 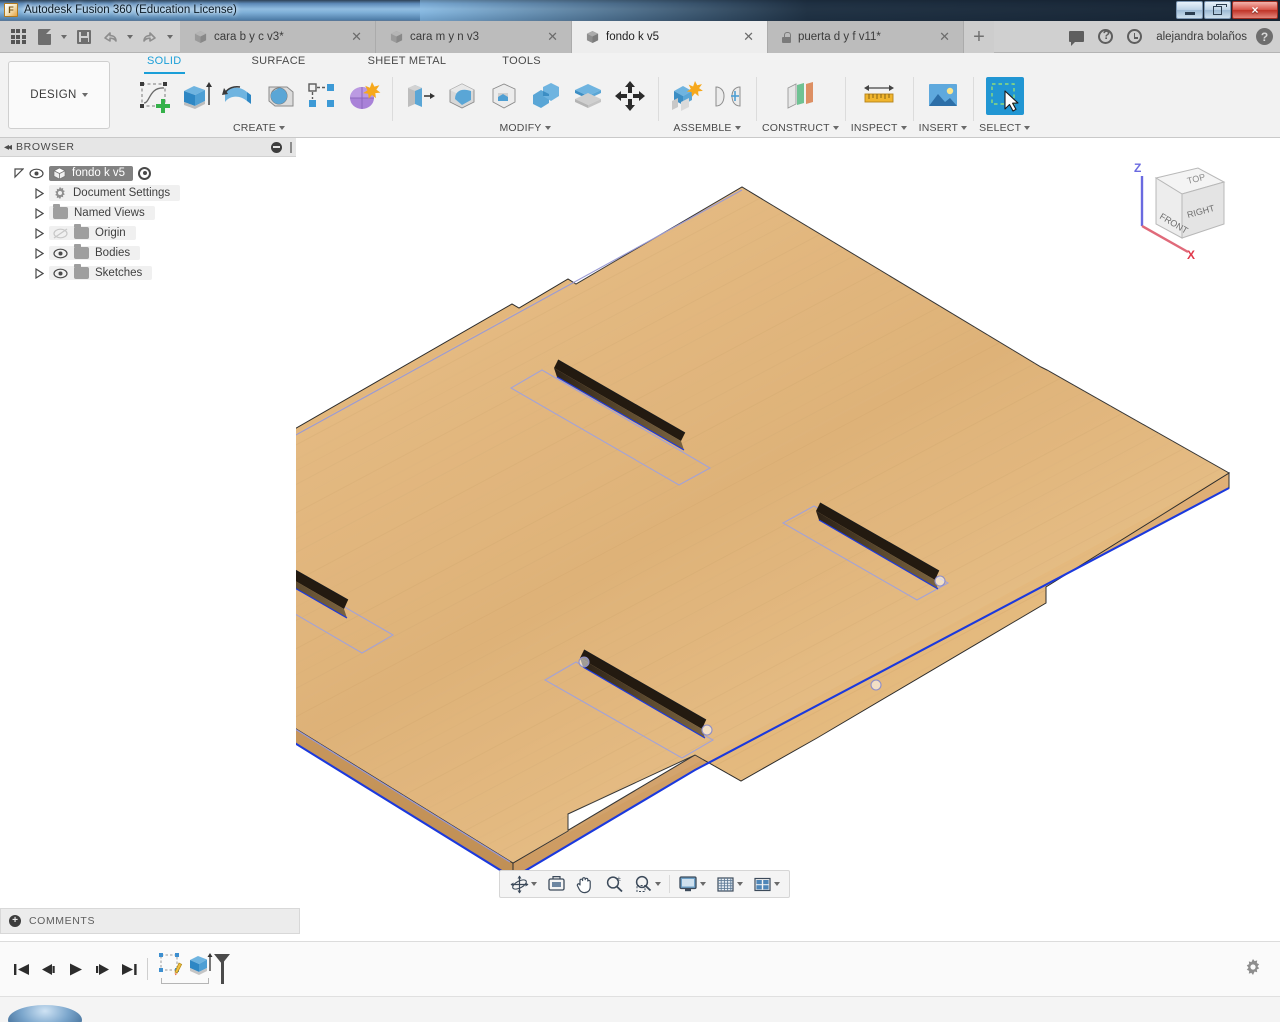 What do you see at coordinates (692, 884) in the screenshot?
I see `display-settings-button` at bounding box center [692, 884].